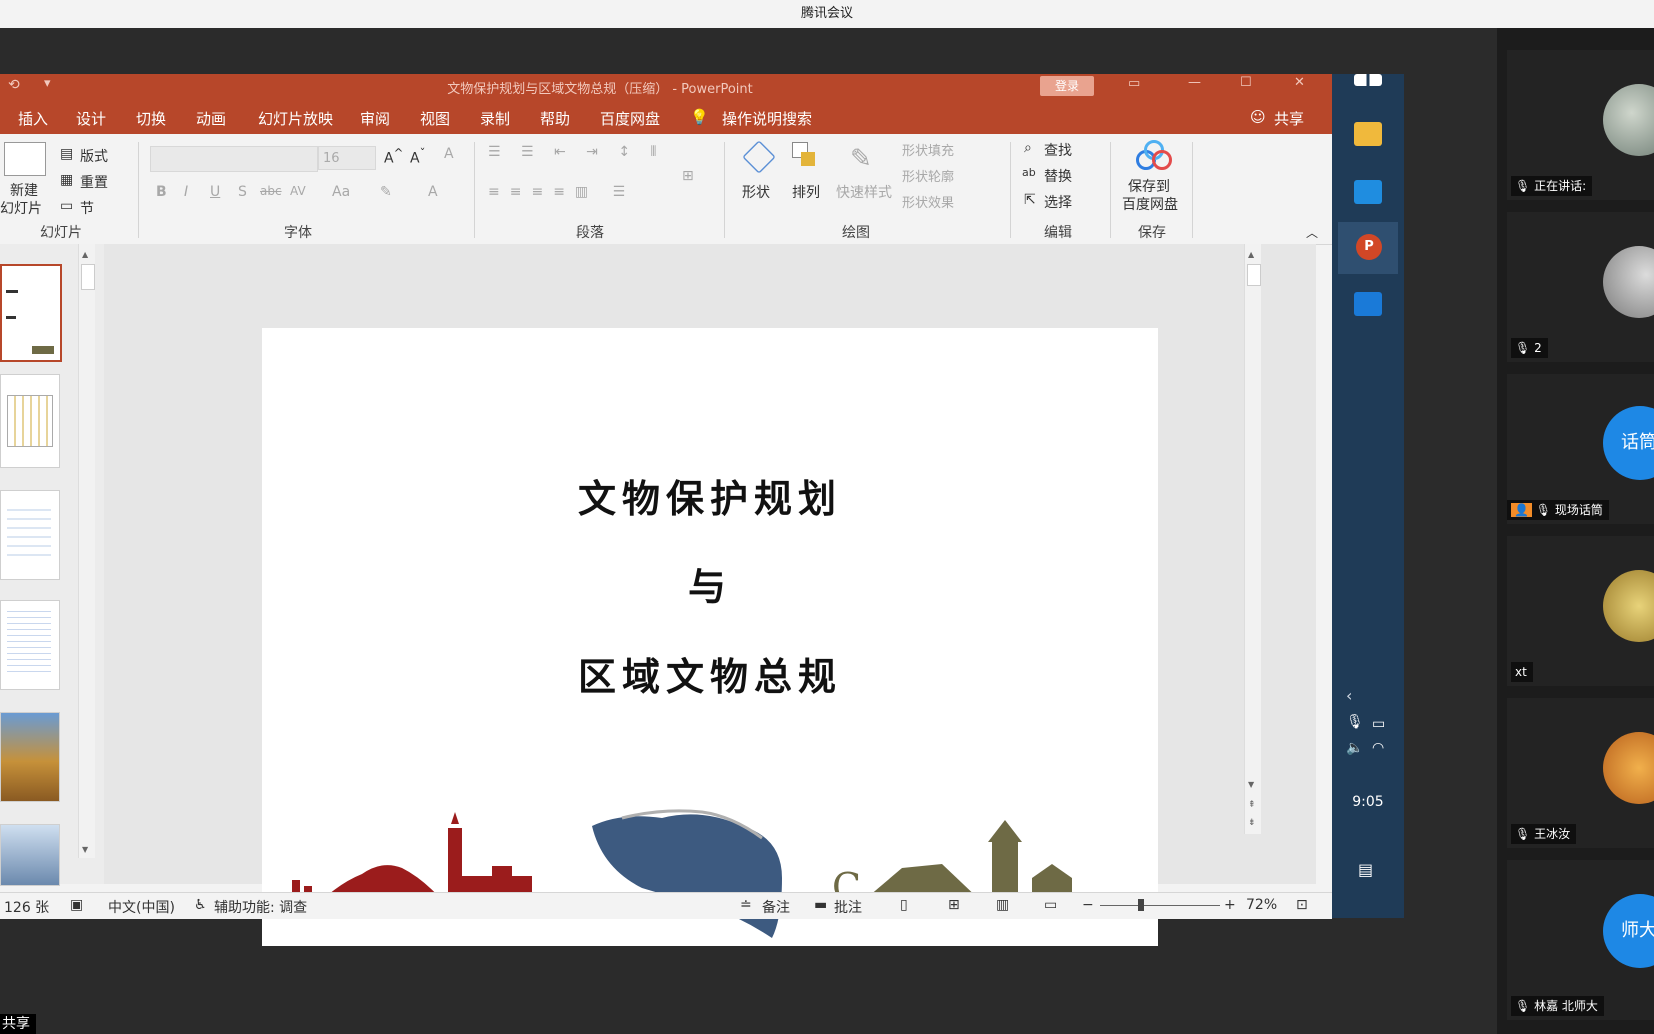  Describe the element at coordinates (1369, 247) in the screenshot. I see `powerpoint-icon: P` at that location.